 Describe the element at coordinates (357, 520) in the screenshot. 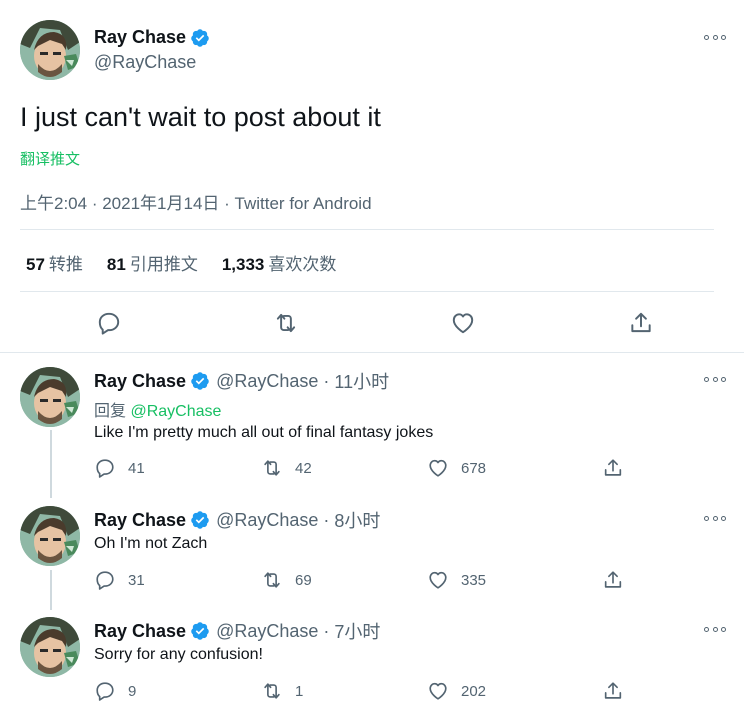

I see `reply-time: 8小时` at that location.